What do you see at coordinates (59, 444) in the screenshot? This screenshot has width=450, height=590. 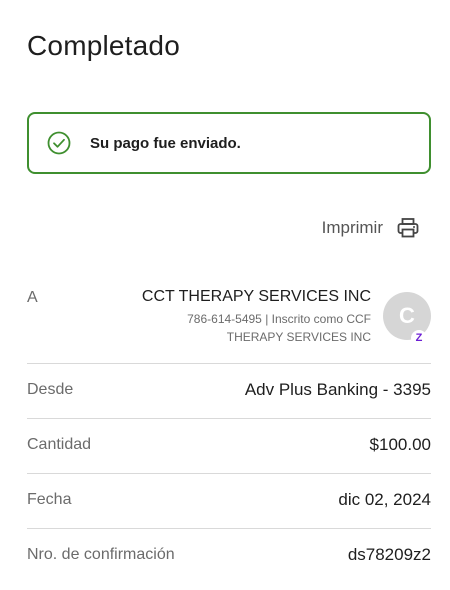 I see `amount-key: Cantidad` at bounding box center [59, 444].